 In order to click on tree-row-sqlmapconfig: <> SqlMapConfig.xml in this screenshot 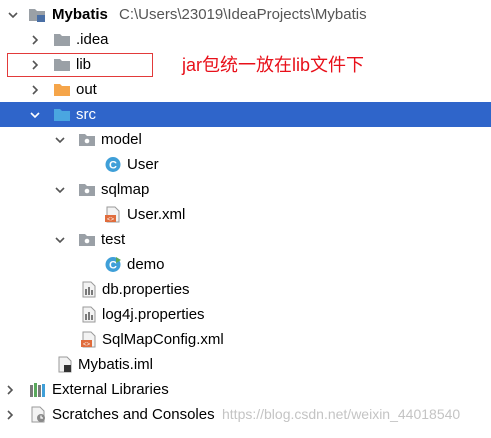, I will do `click(245, 339)`.